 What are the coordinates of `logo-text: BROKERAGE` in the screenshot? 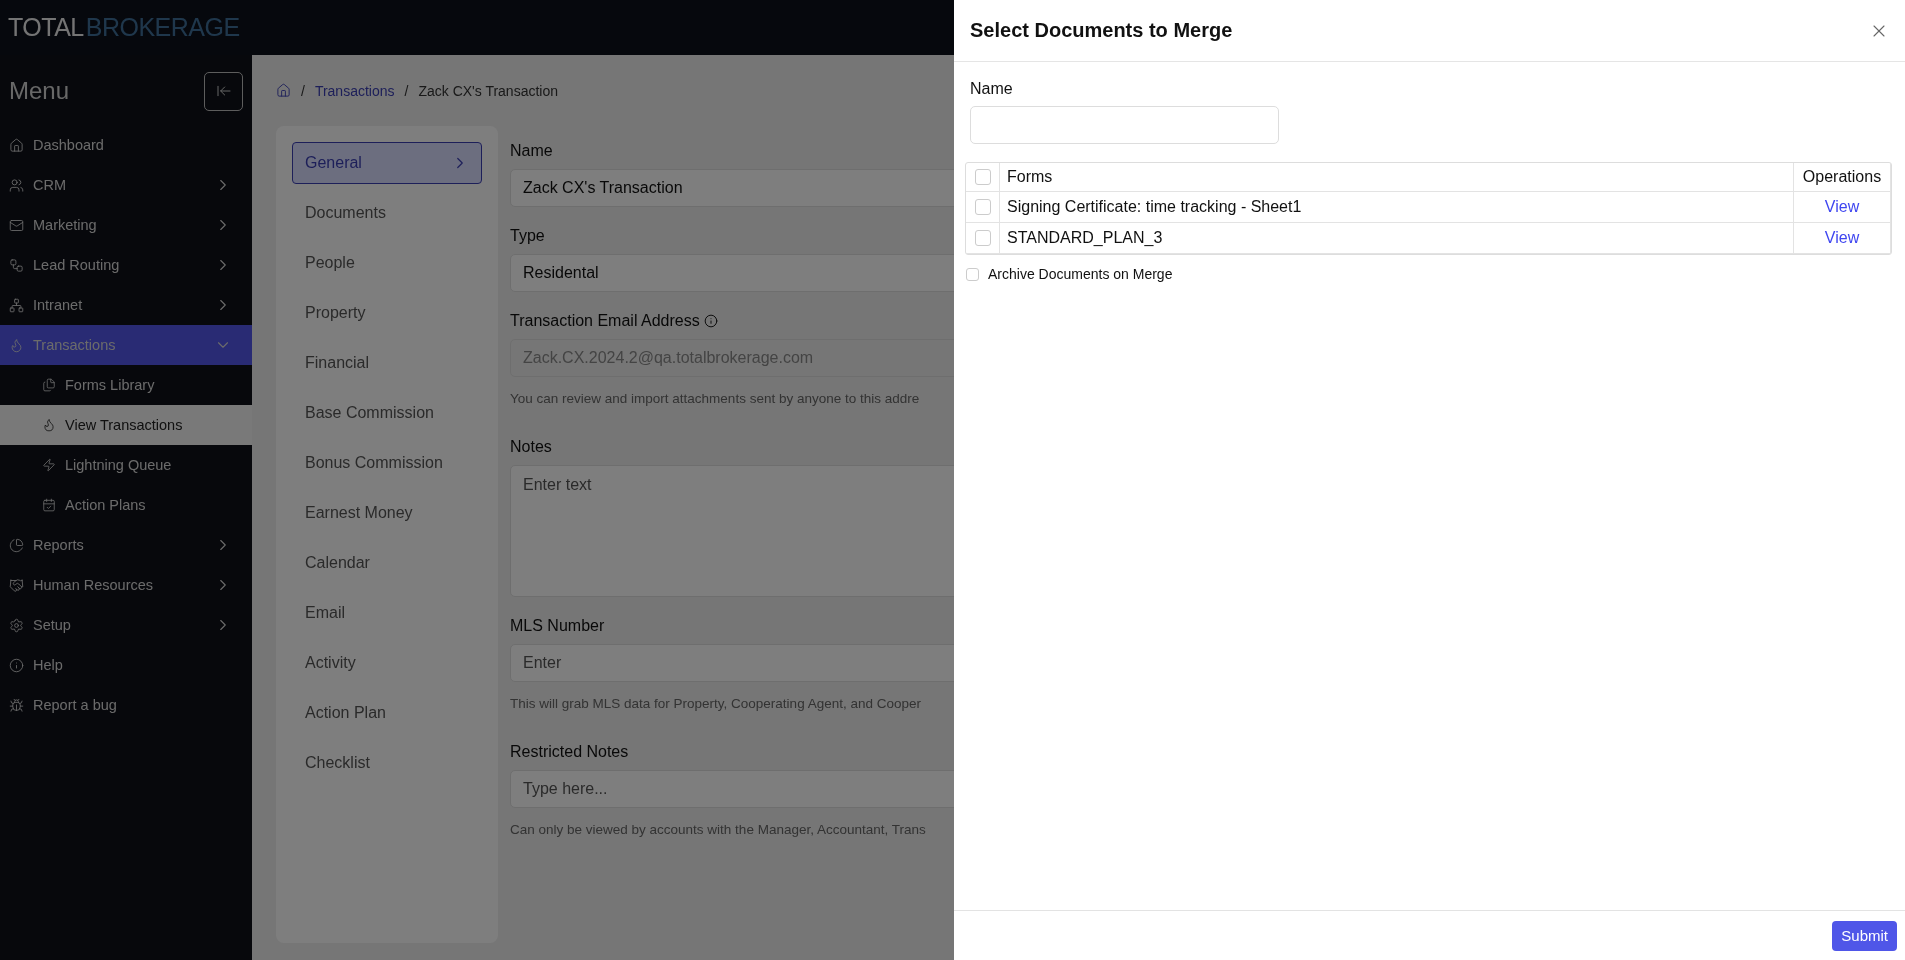 It's located at (162, 27).